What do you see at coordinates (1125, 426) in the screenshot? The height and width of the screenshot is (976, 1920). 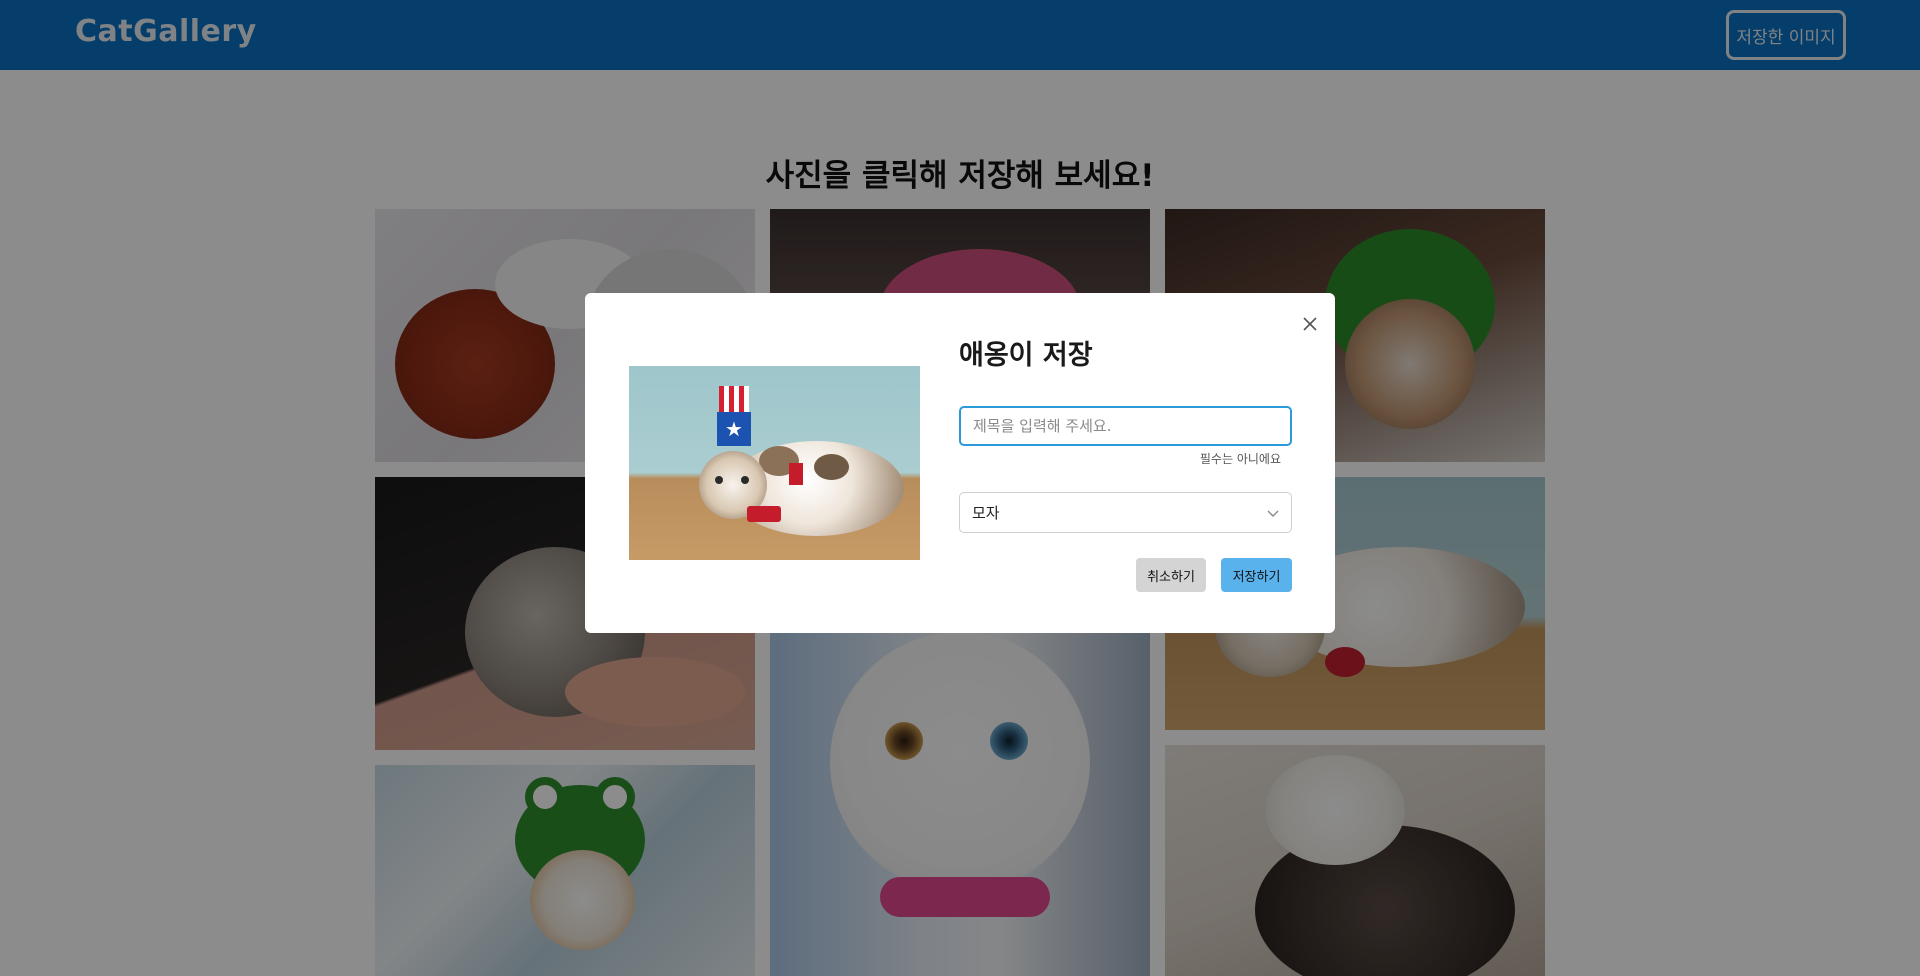 I see `title-input` at bounding box center [1125, 426].